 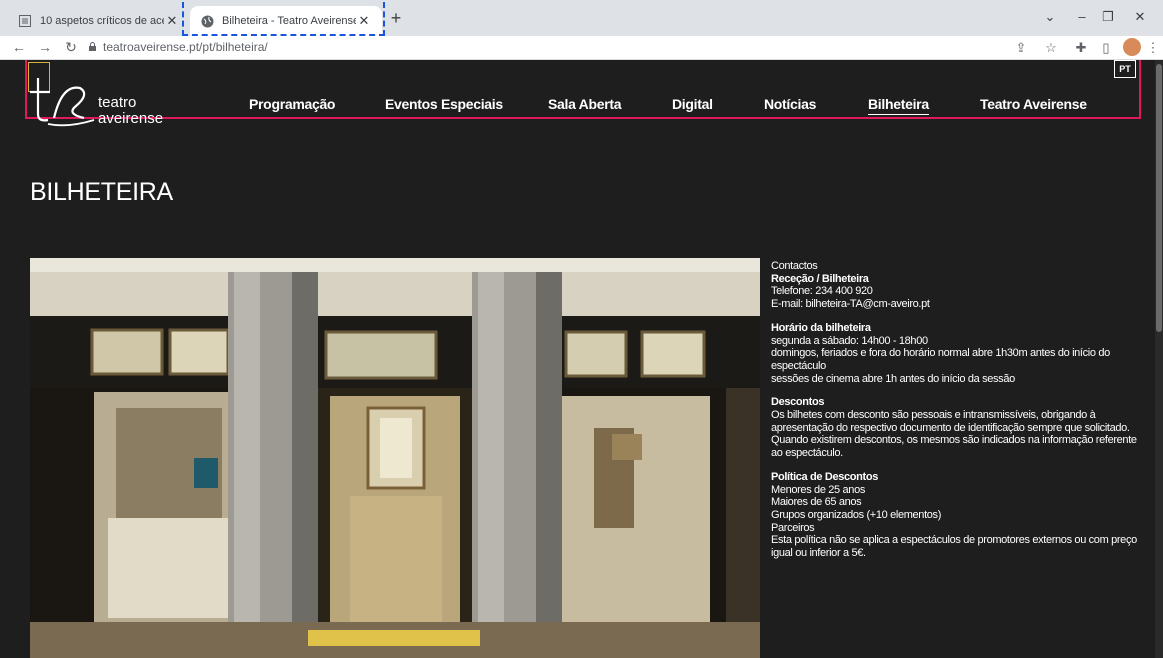 What do you see at coordinates (818, 489) in the screenshot?
I see `policy-line: Menores de 25 anos` at bounding box center [818, 489].